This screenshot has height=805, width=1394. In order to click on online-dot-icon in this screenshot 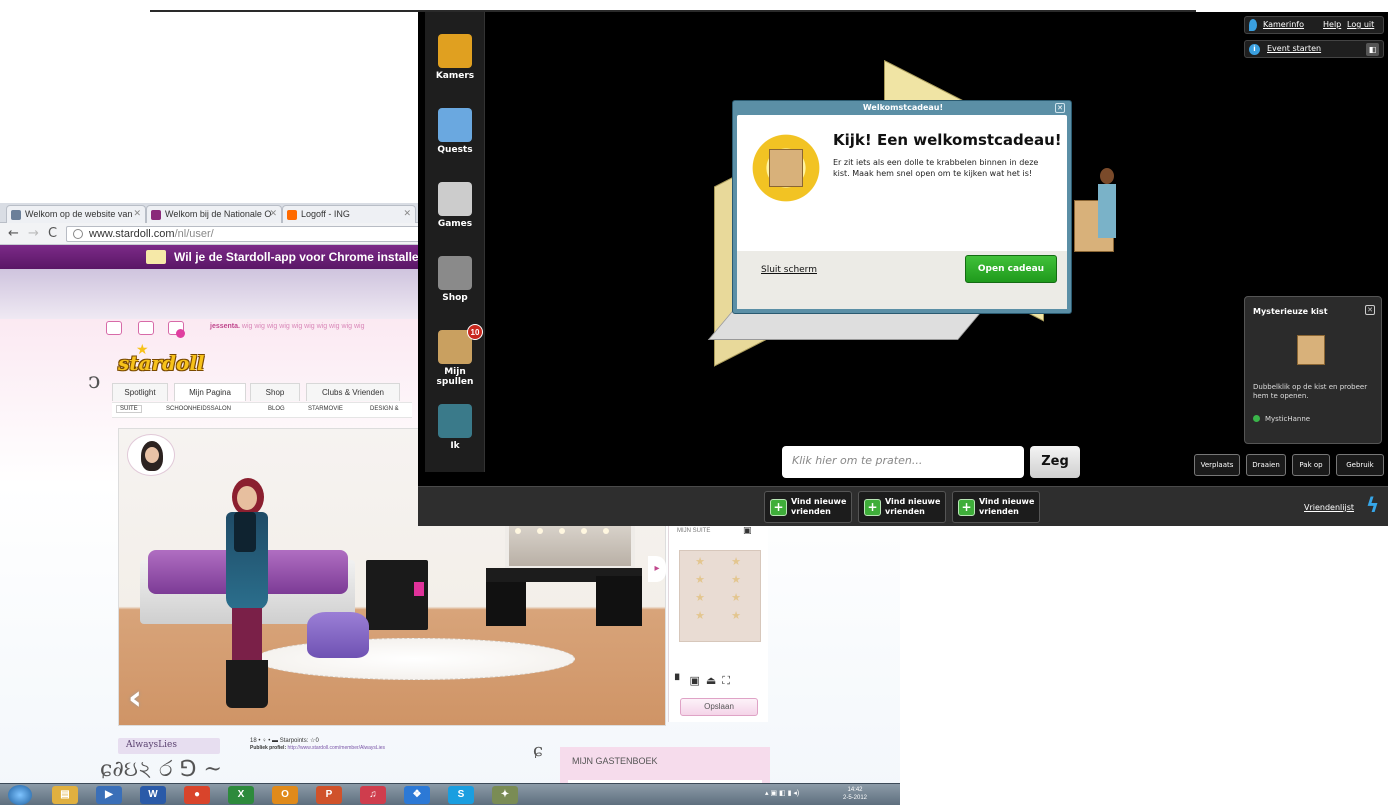, I will do `click(1256, 418)`.